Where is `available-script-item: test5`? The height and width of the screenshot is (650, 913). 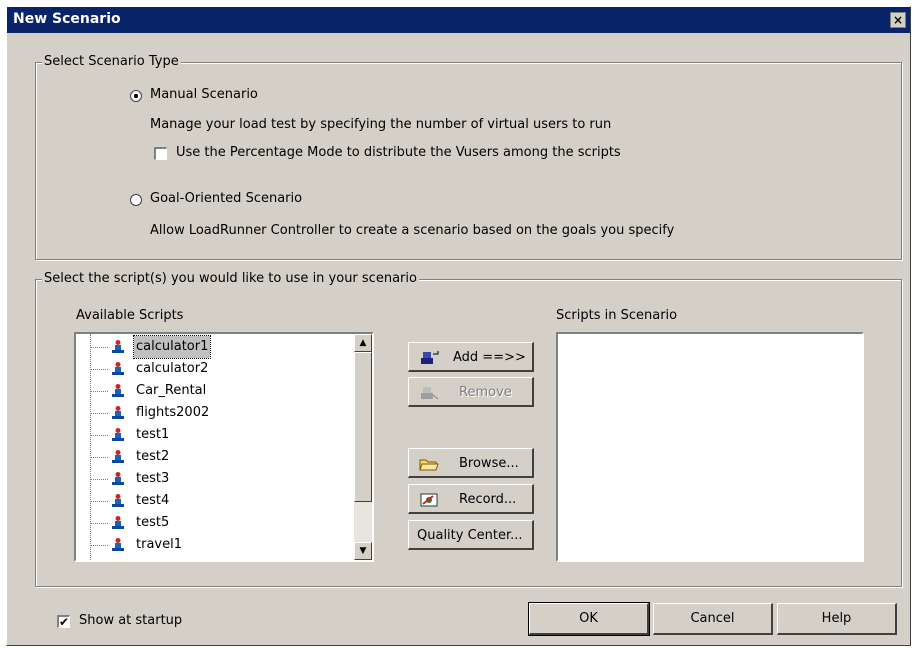 available-script-item: test5 is located at coordinates (215, 523).